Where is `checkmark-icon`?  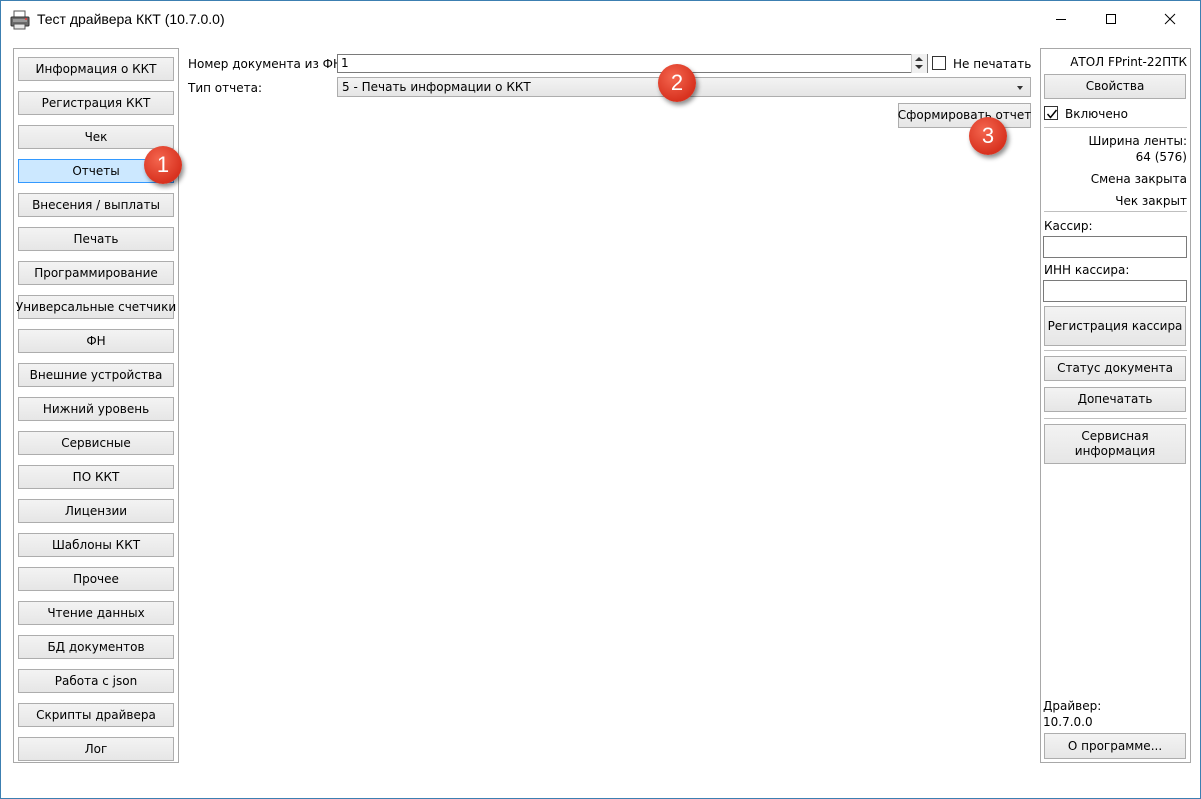
checkmark-icon is located at coordinates (1052, 114).